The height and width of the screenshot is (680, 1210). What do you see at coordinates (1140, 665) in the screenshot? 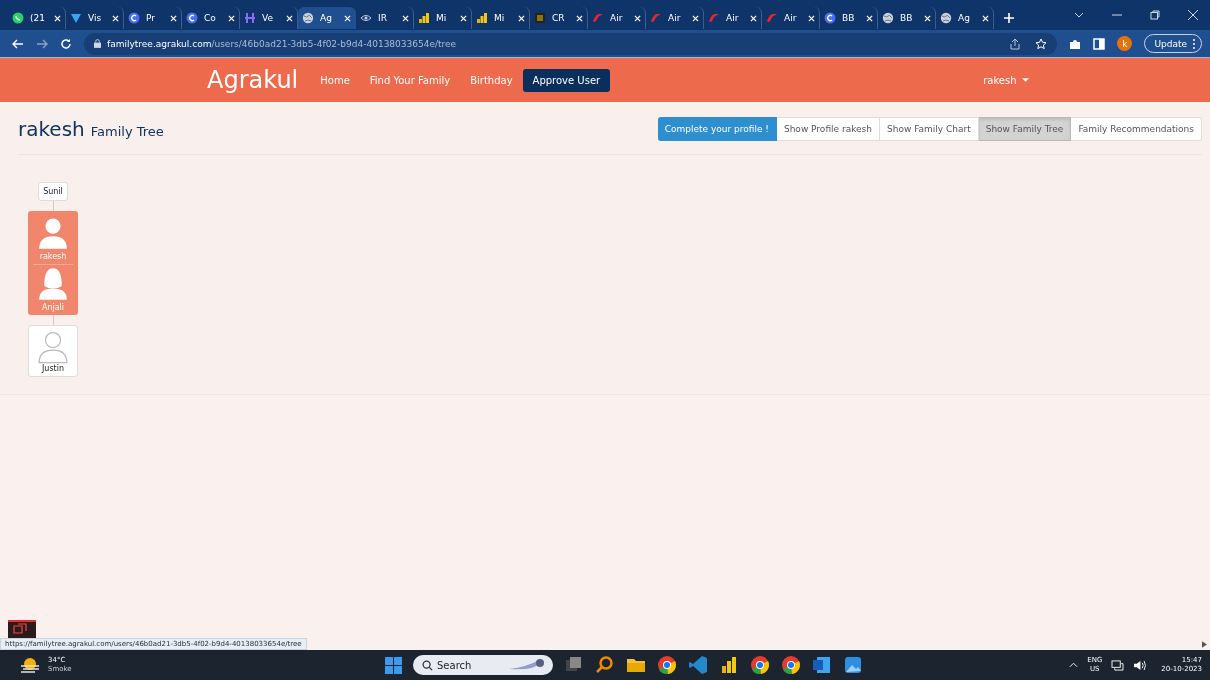
I see `volume-icon` at bounding box center [1140, 665].